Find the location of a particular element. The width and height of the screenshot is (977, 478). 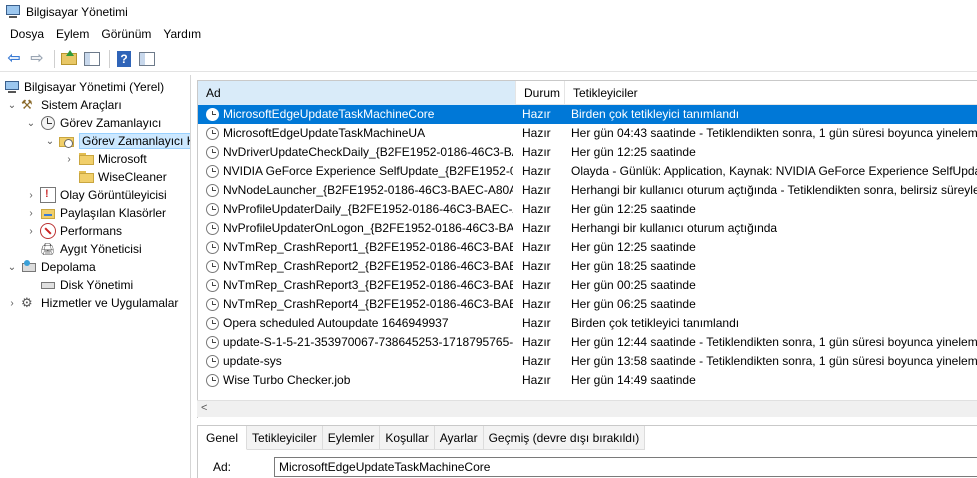

tree-item-label: Performans is located at coordinates (91, 231).